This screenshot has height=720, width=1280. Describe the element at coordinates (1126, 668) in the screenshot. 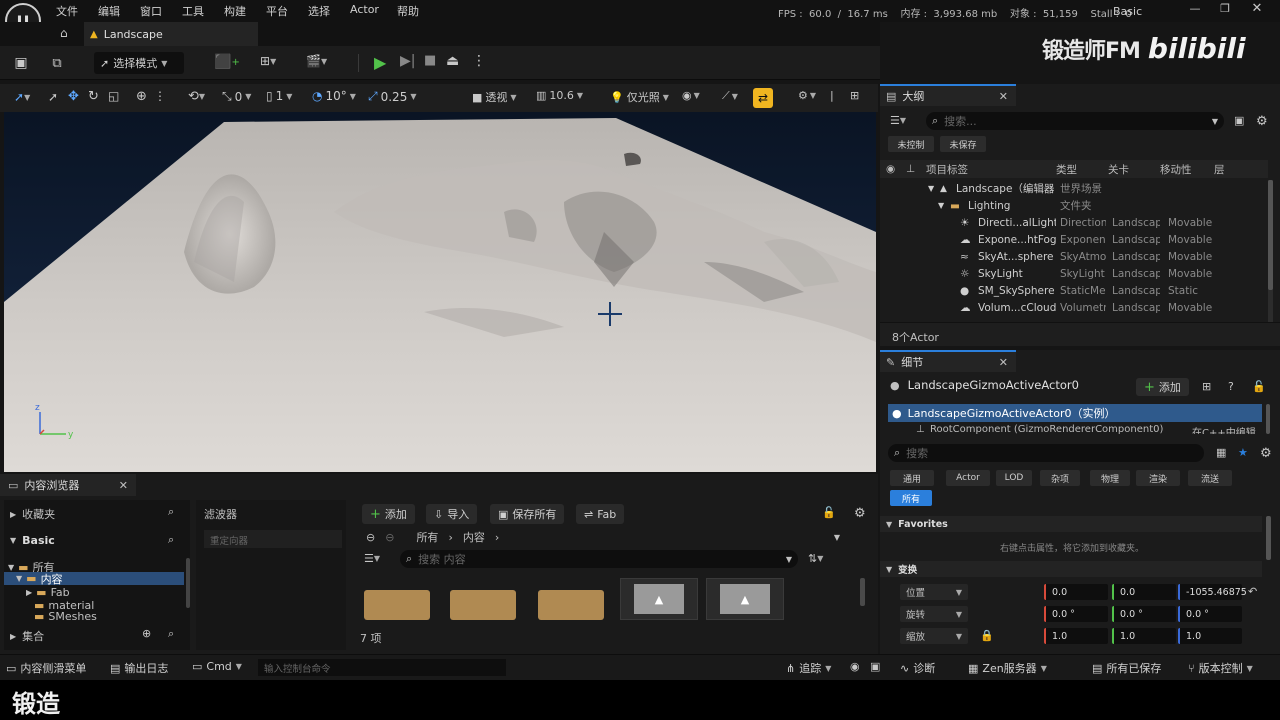

I see `all-saved-button: ▤ 所有已保存` at that location.